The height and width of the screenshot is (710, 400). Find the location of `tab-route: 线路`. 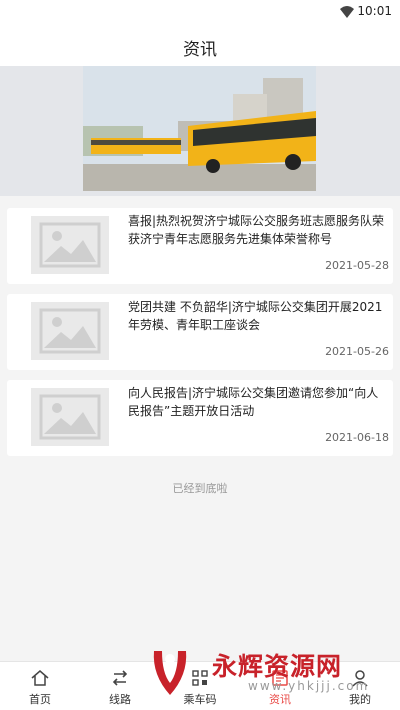

tab-route: 线路 is located at coordinates (120, 686).